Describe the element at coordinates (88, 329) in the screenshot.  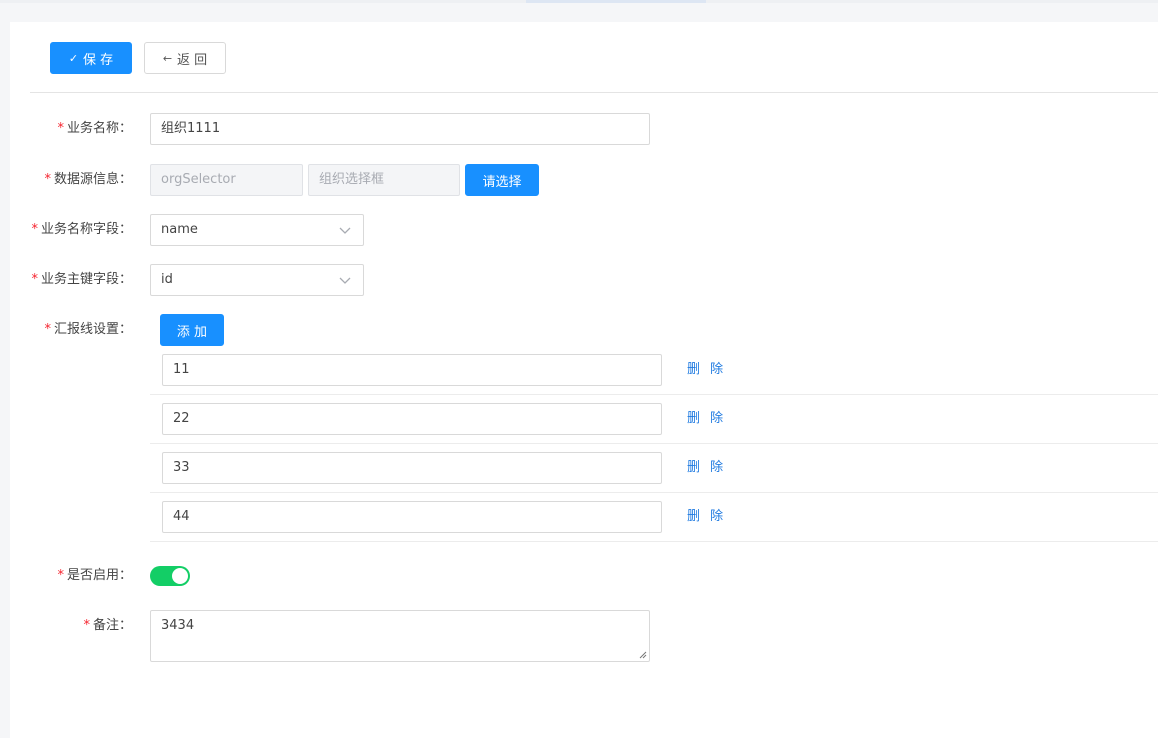
I see `report-line-label: * 汇报线设置：` at that location.